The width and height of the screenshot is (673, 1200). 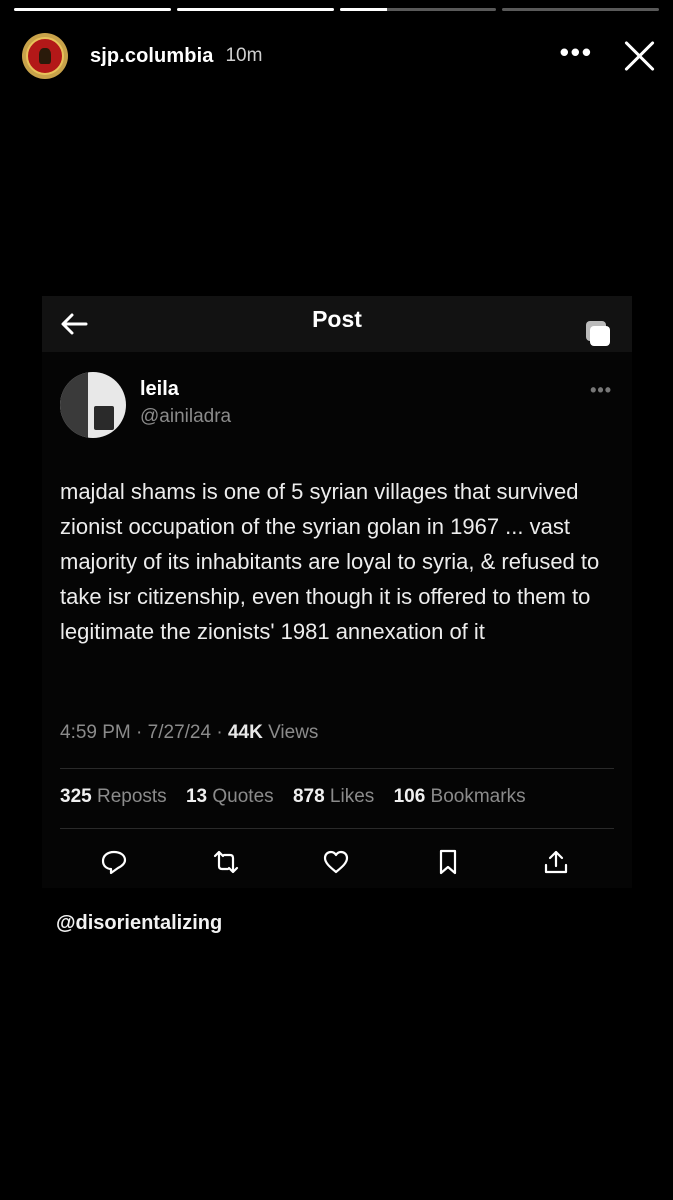 I want to click on layers-icon, so click(x=598, y=333).